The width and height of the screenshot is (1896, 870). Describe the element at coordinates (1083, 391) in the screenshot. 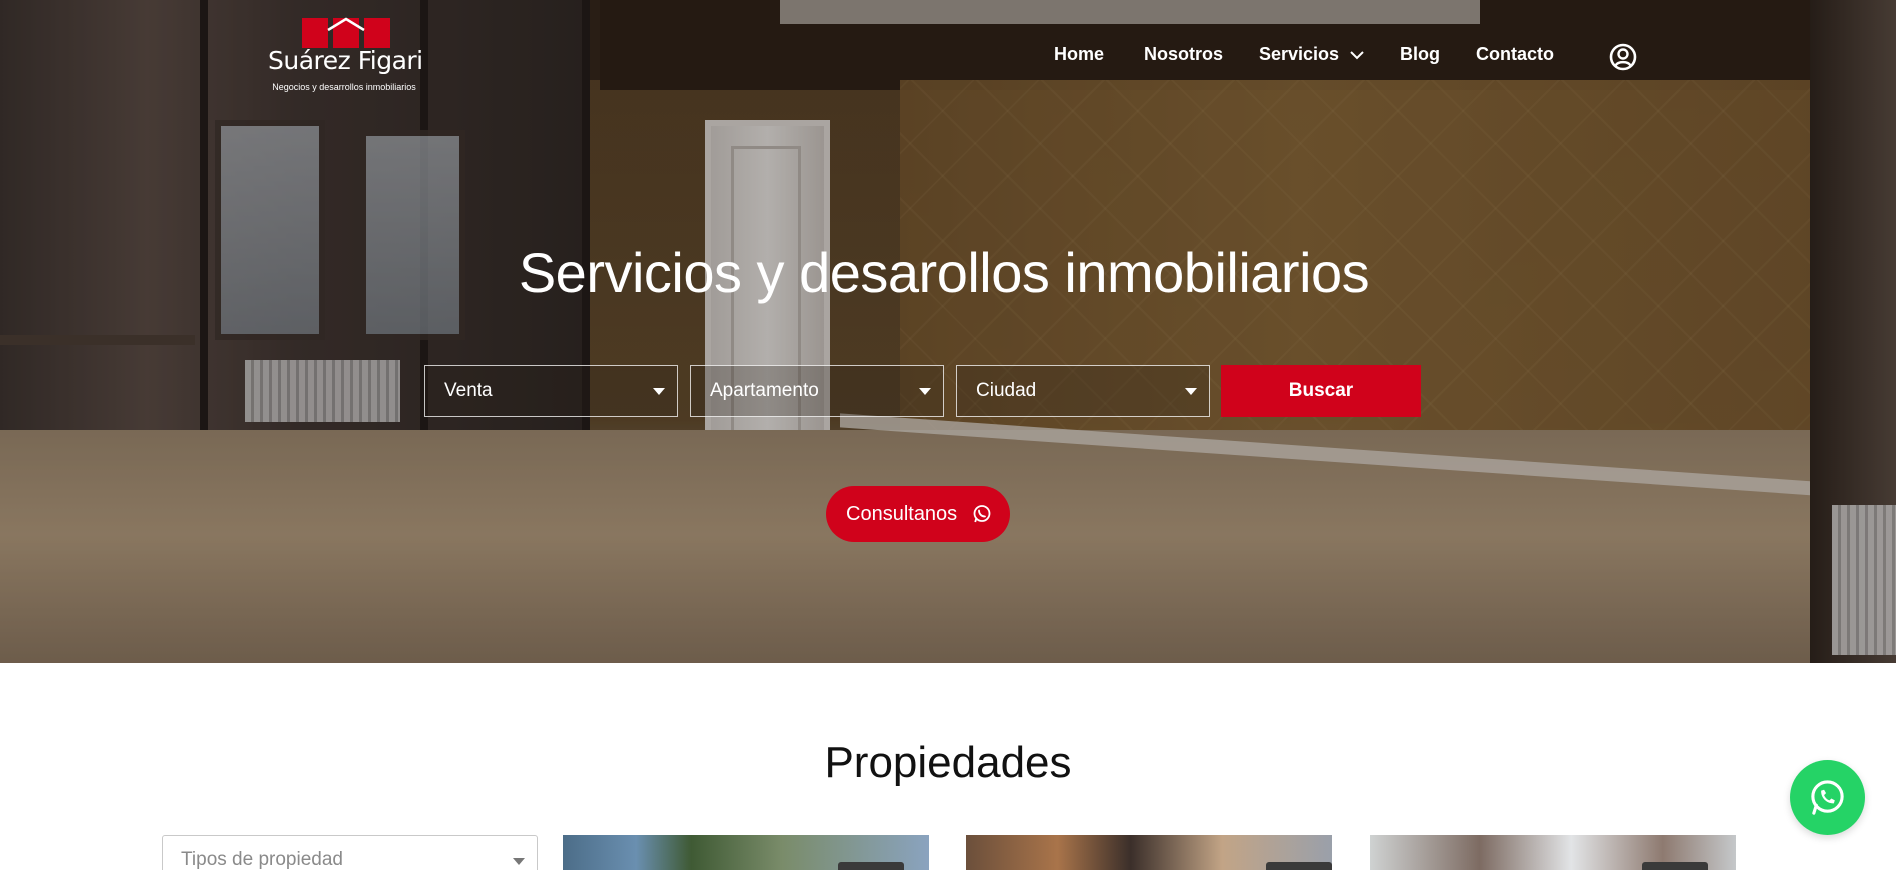

I see `city-select: Ciudad` at that location.